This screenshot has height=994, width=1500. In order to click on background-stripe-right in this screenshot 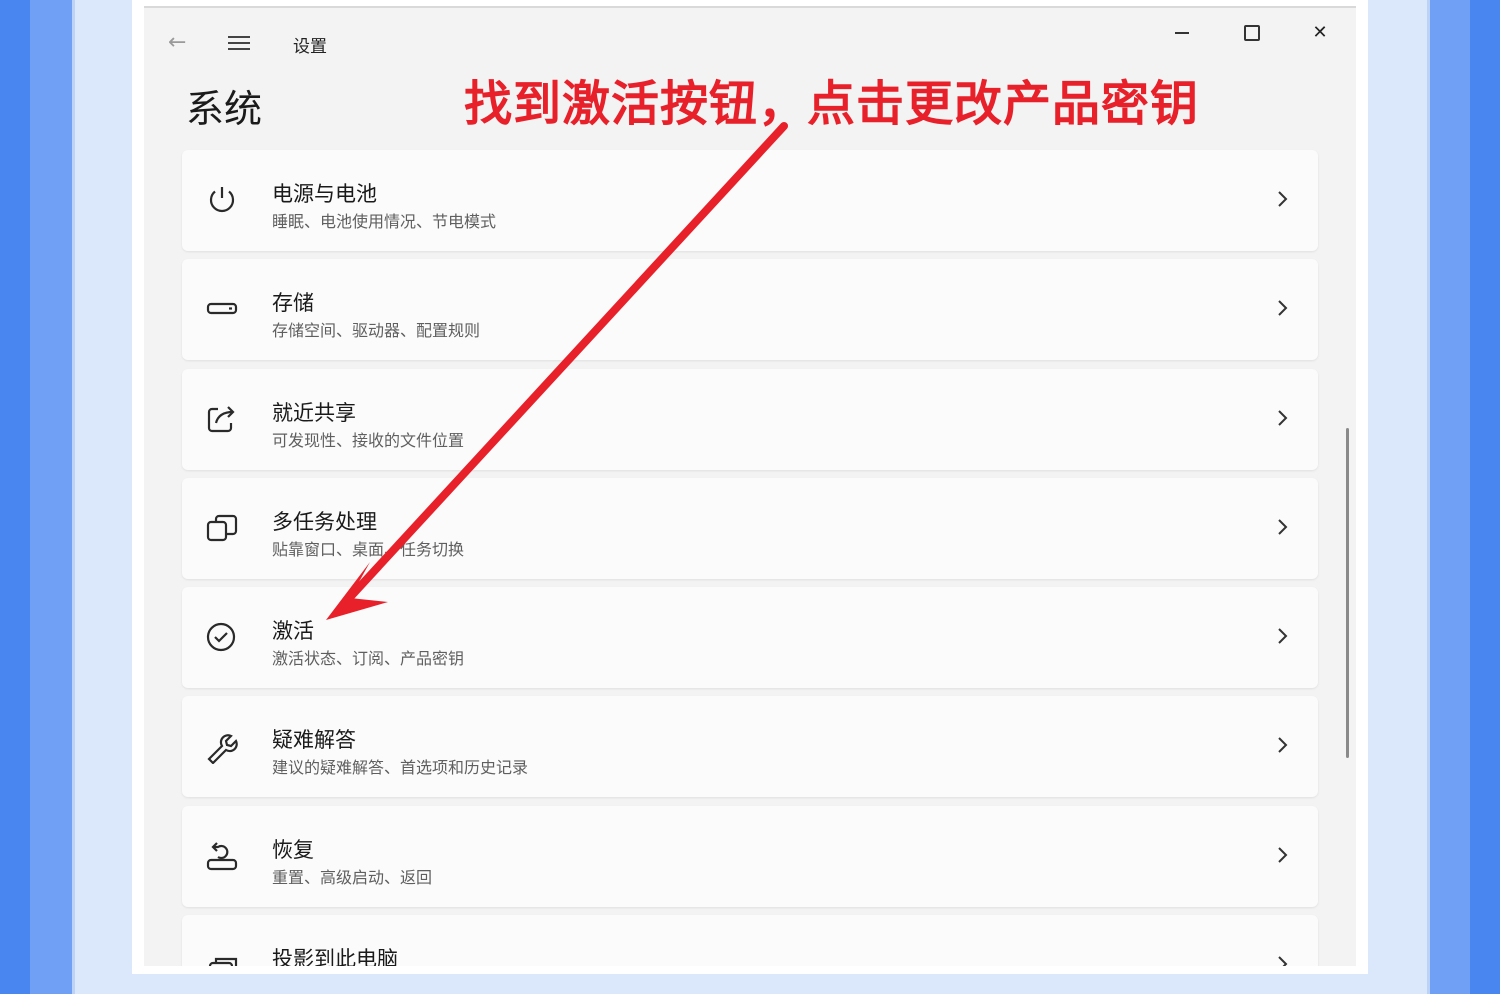, I will do `click(1450, 497)`.